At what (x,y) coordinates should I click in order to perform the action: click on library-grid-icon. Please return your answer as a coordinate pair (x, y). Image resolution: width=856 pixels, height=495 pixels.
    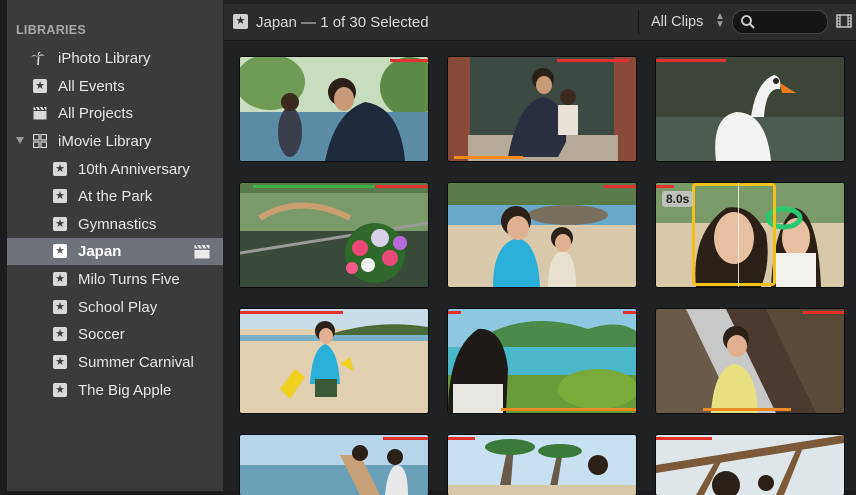
    Looking at the image, I should click on (40, 141).